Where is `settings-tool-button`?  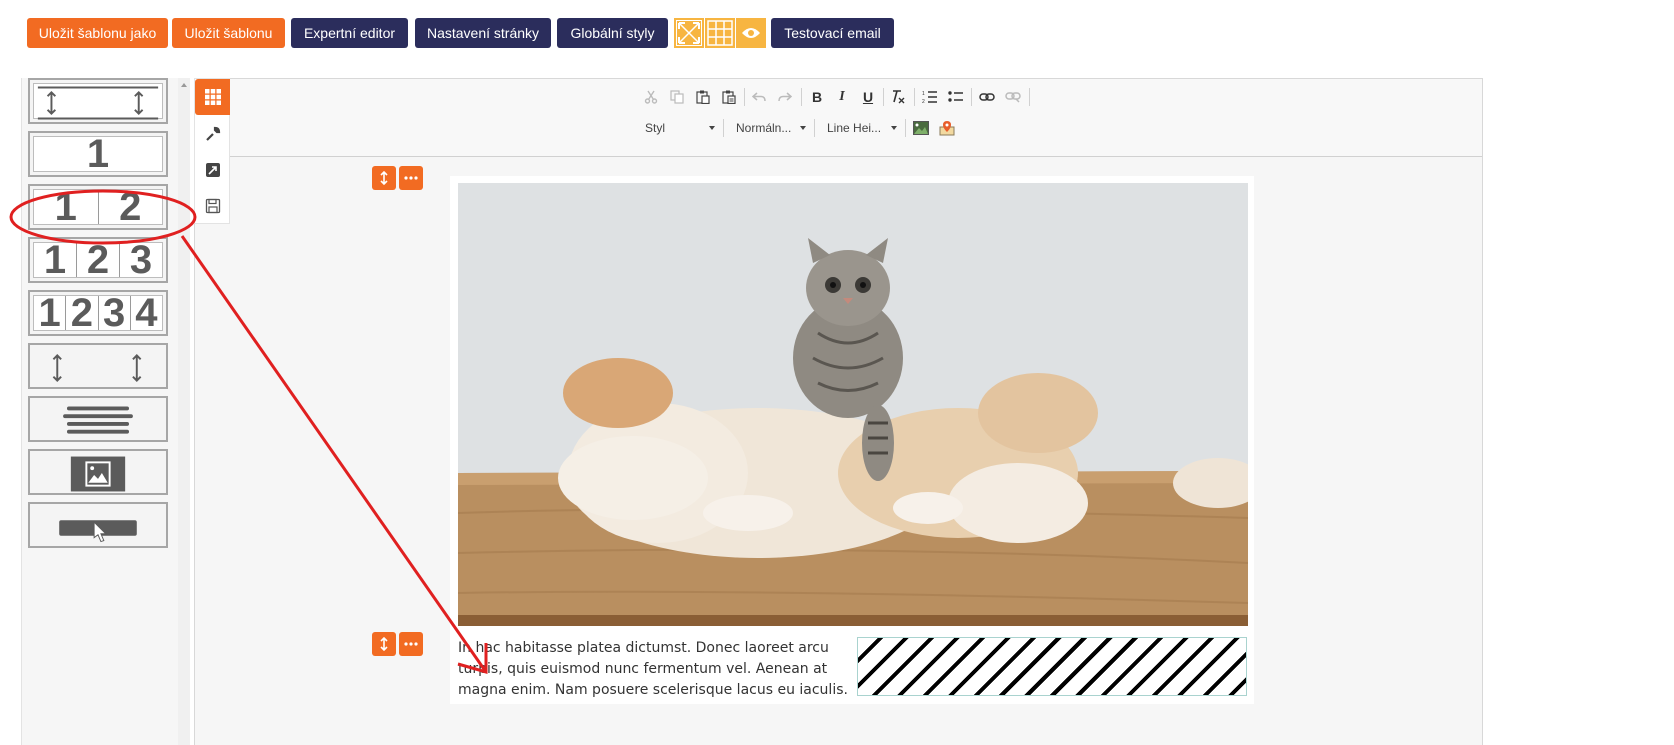
settings-tool-button is located at coordinates (212, 134).